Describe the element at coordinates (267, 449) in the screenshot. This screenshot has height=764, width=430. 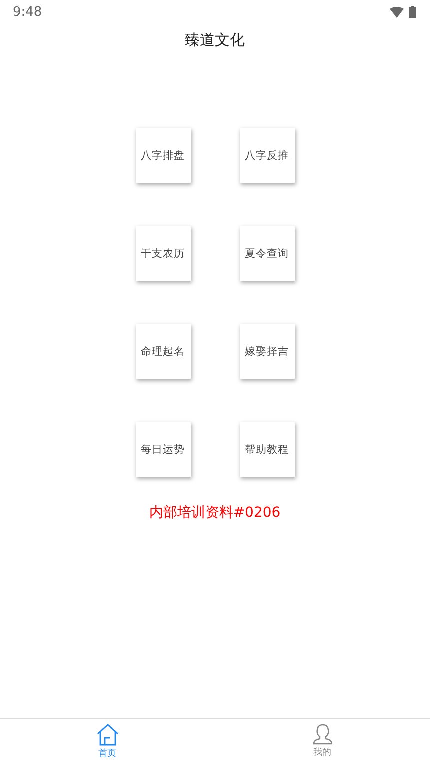
I see `menu-tile: 帮助教程` at that location.